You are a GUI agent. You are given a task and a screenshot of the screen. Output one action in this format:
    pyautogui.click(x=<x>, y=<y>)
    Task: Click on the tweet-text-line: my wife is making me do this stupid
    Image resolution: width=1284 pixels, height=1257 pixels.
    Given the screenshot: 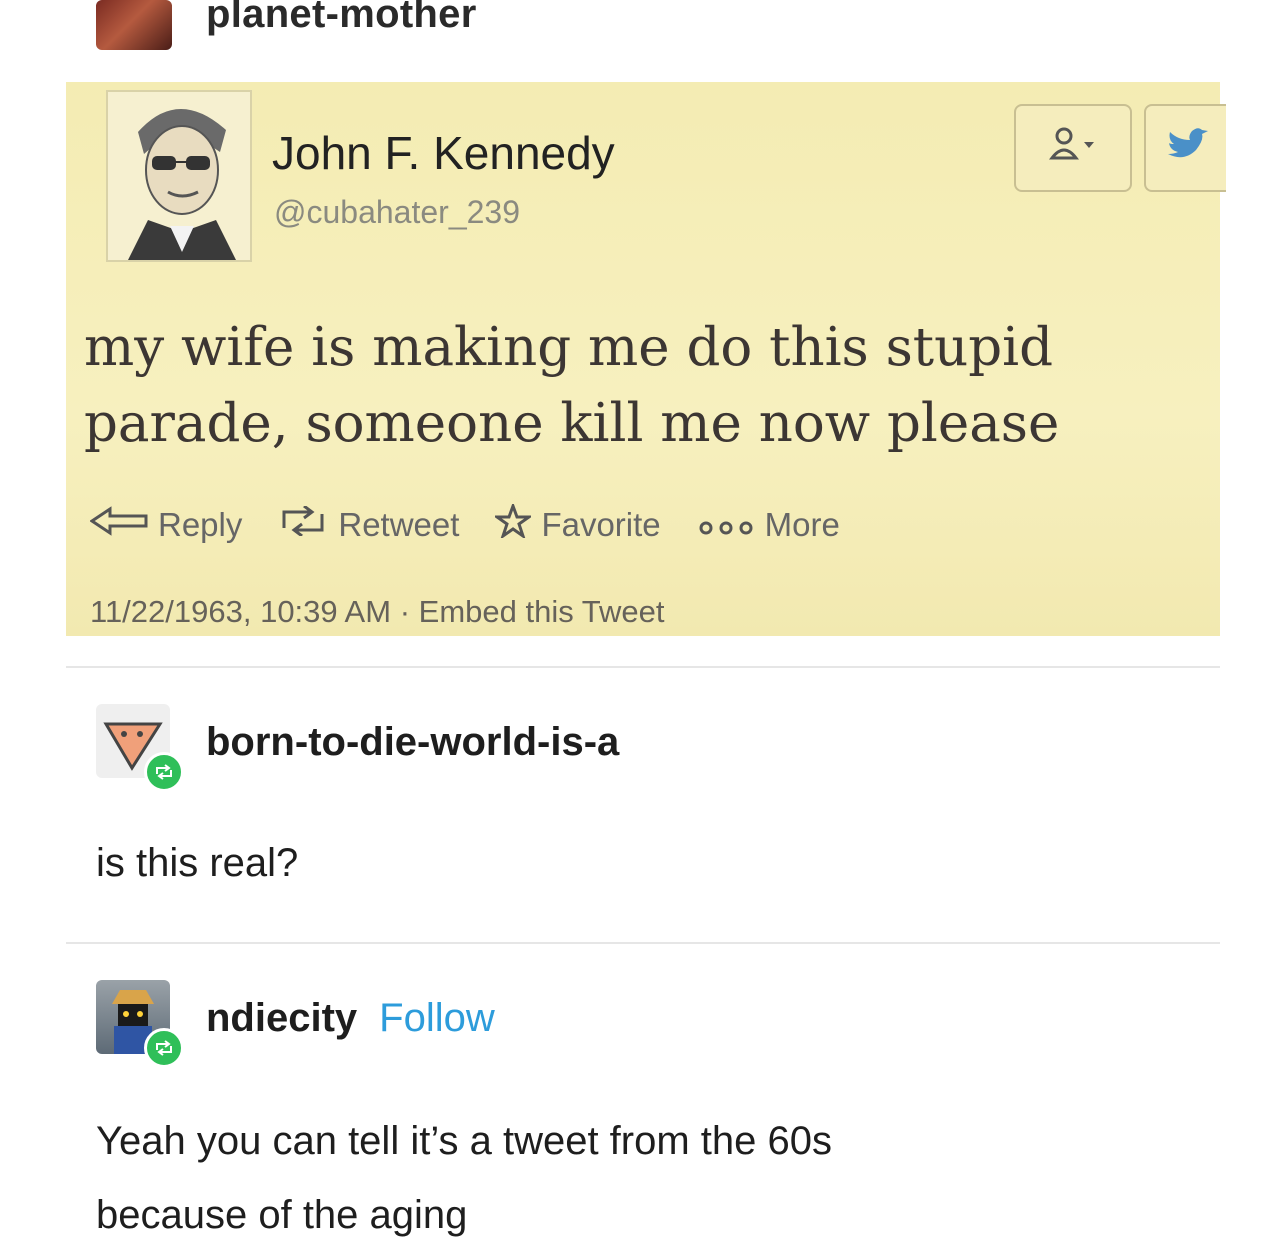 What is the action you would take?
    pyautogui.click(x=569, y=347)
    